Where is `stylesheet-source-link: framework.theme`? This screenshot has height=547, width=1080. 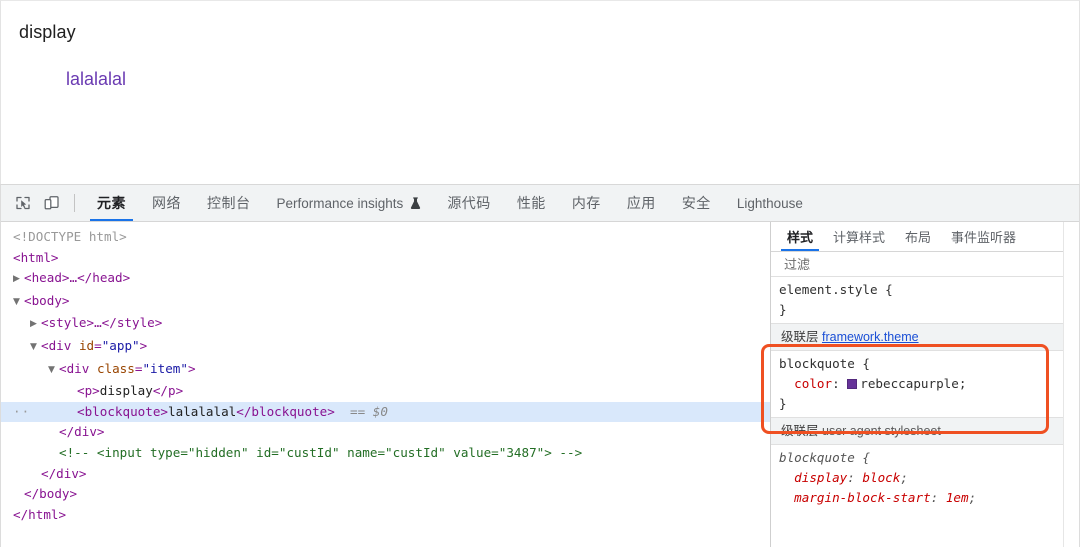
stylesheet-source-link: framework.theme is located at coordinates (870, 337).